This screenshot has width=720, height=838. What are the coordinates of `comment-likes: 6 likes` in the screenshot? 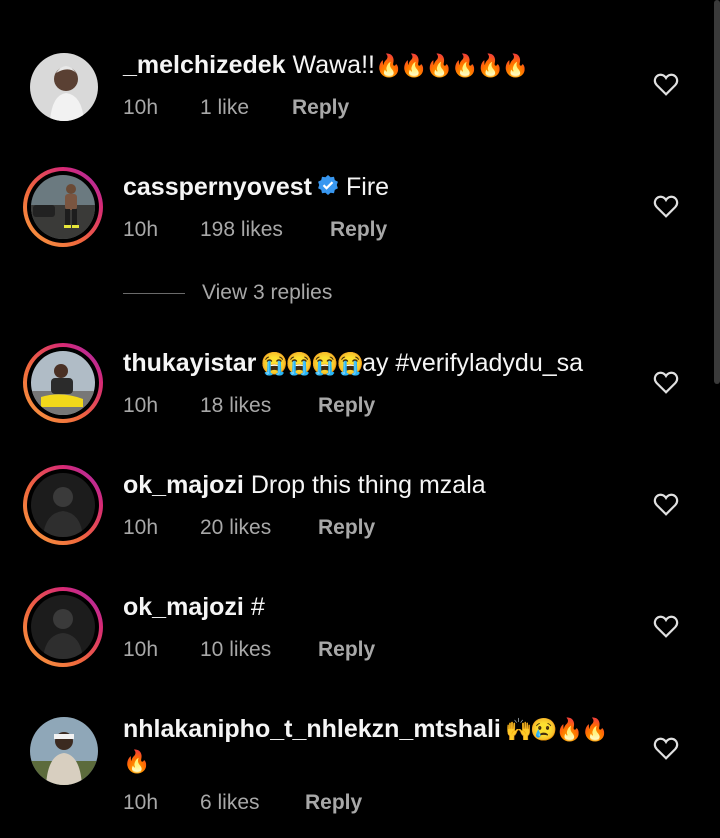 It's located at (252, 803).